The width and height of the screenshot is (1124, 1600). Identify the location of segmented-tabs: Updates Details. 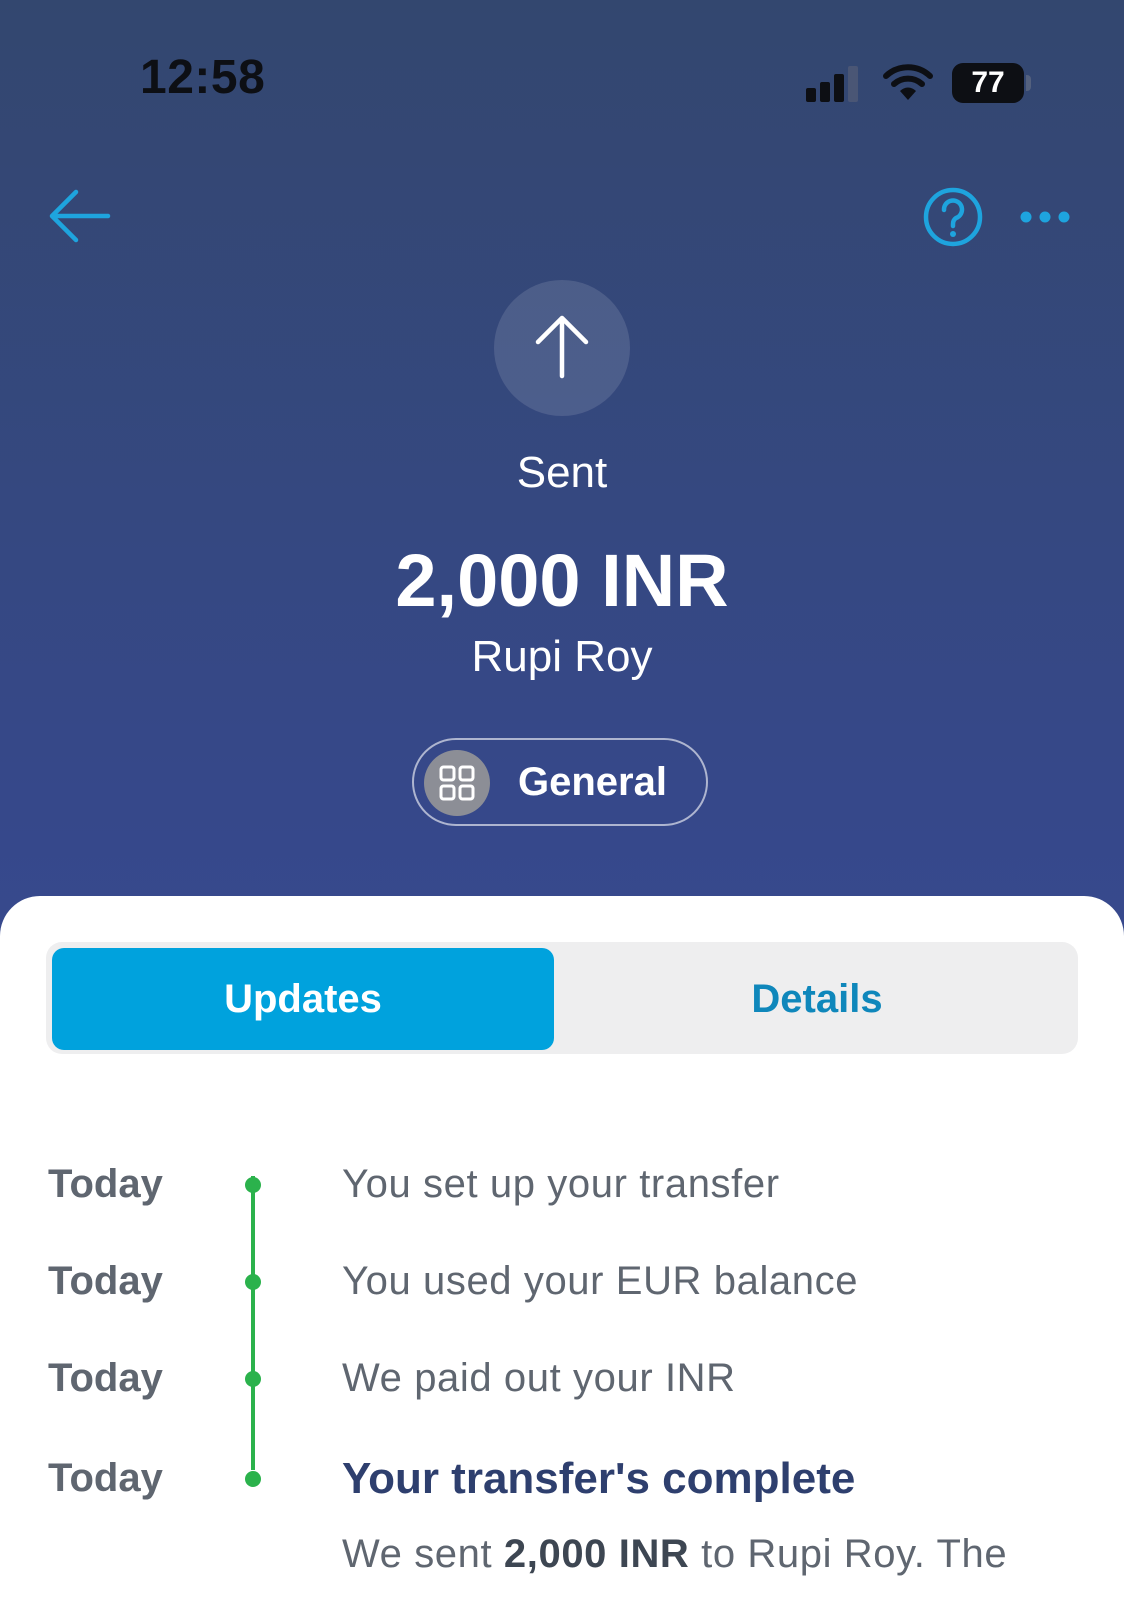
(562, 998).